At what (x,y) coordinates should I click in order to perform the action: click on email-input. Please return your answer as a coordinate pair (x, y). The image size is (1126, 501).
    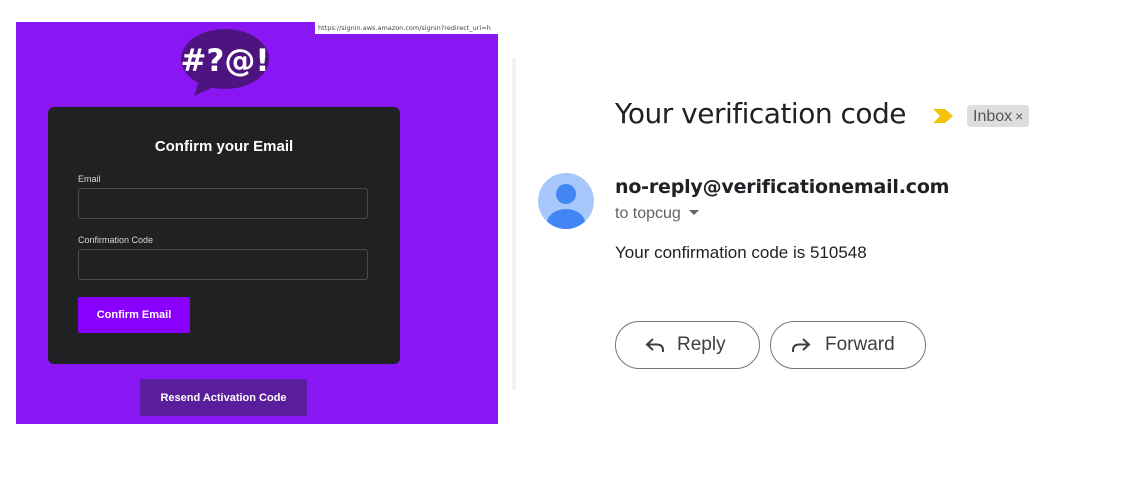
    Looking at the image, I should click on (223, 203).